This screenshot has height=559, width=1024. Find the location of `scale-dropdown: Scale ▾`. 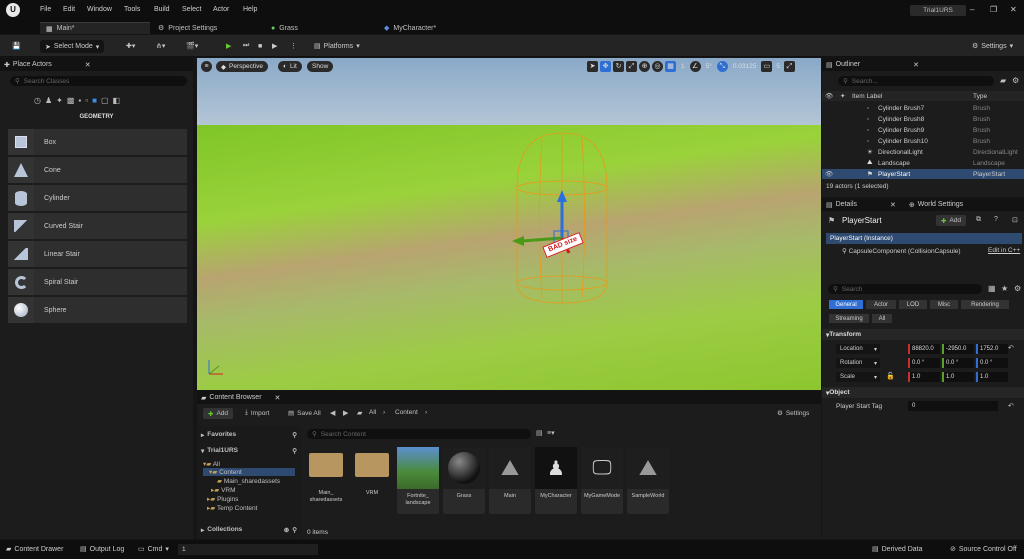

scale-dropdown: Scale ▾ is located at coordinates (858, 377).